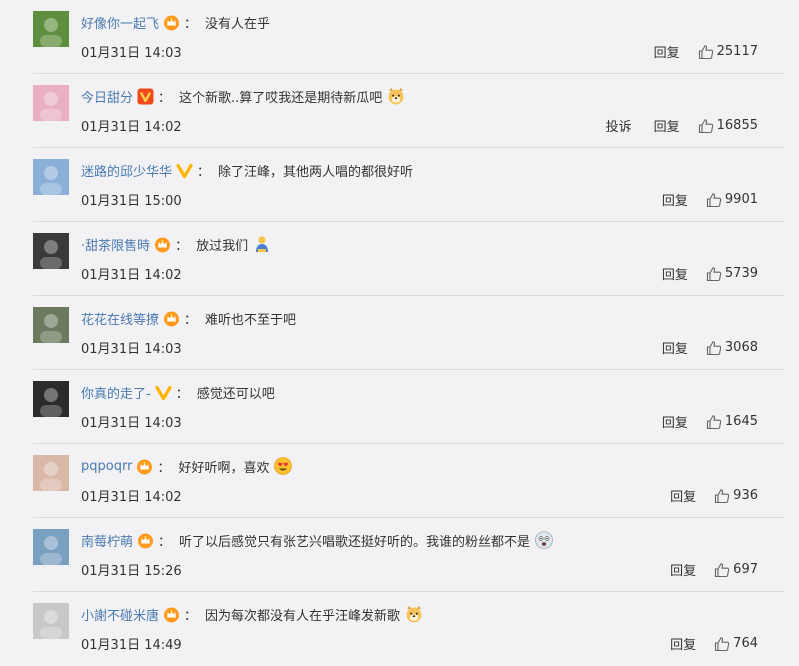 The width and height of the screenshot is (799, 666). Describe the element at coordinates (303, 616) in the screenshot. I see `comment-text: 因为每次都没有人在乎汪峰发新歌` at that location.